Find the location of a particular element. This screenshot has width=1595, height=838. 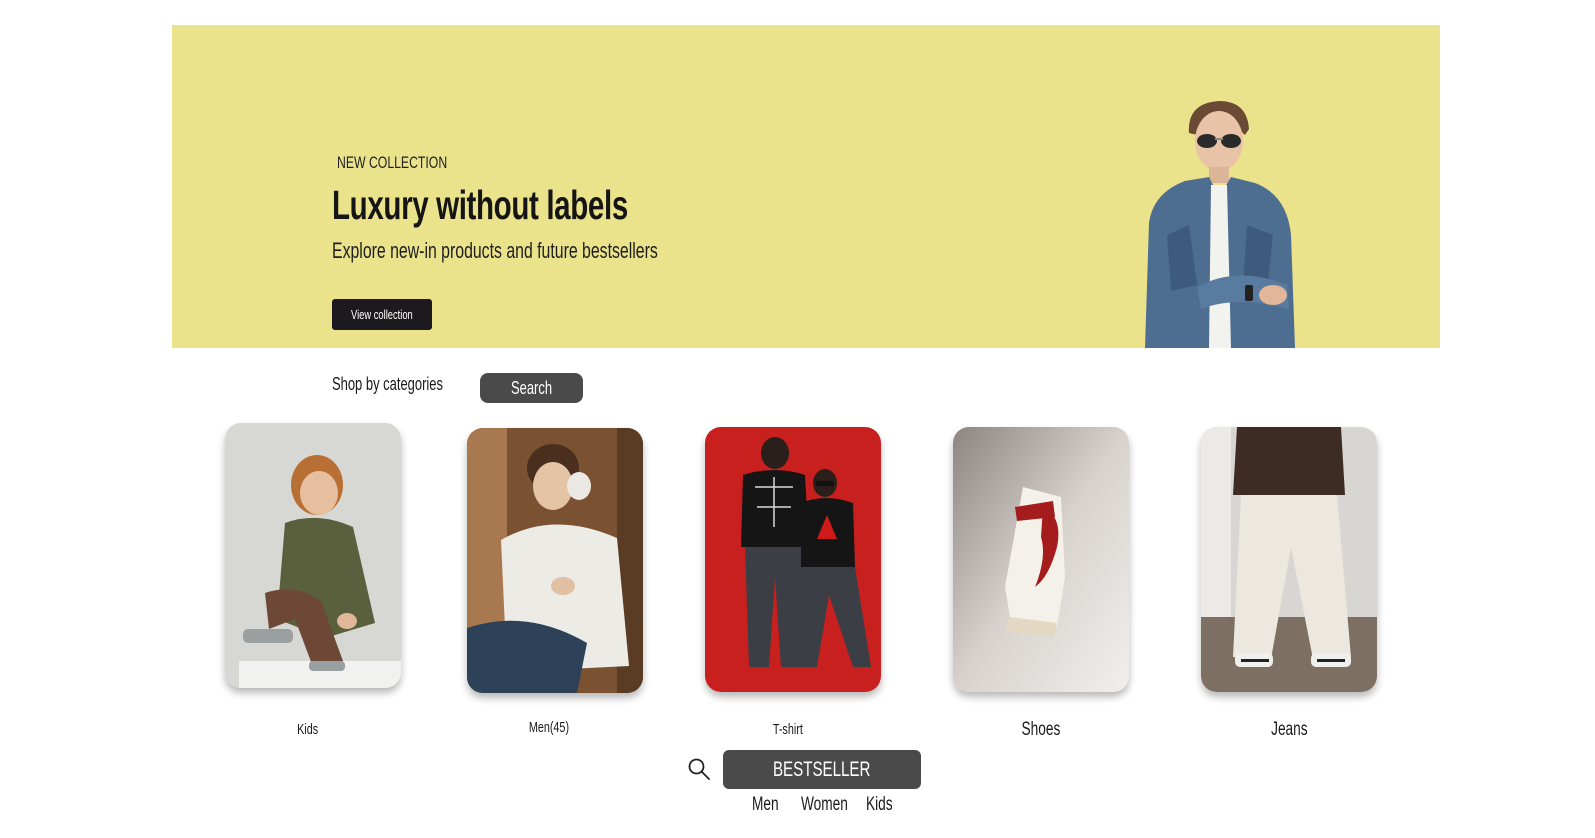

white-wide-jeans-photo is located at coordinates (1289, 559).